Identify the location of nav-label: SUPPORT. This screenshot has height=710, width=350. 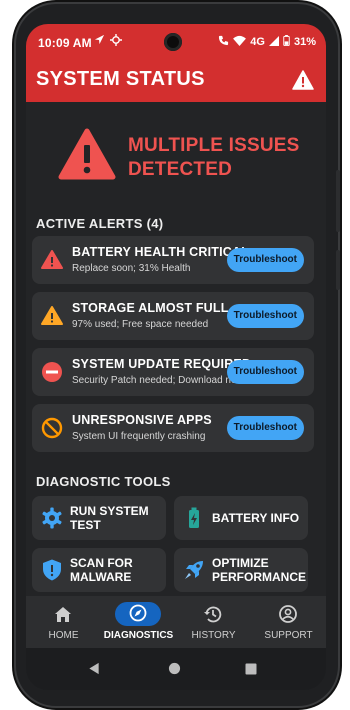
(288, 635).